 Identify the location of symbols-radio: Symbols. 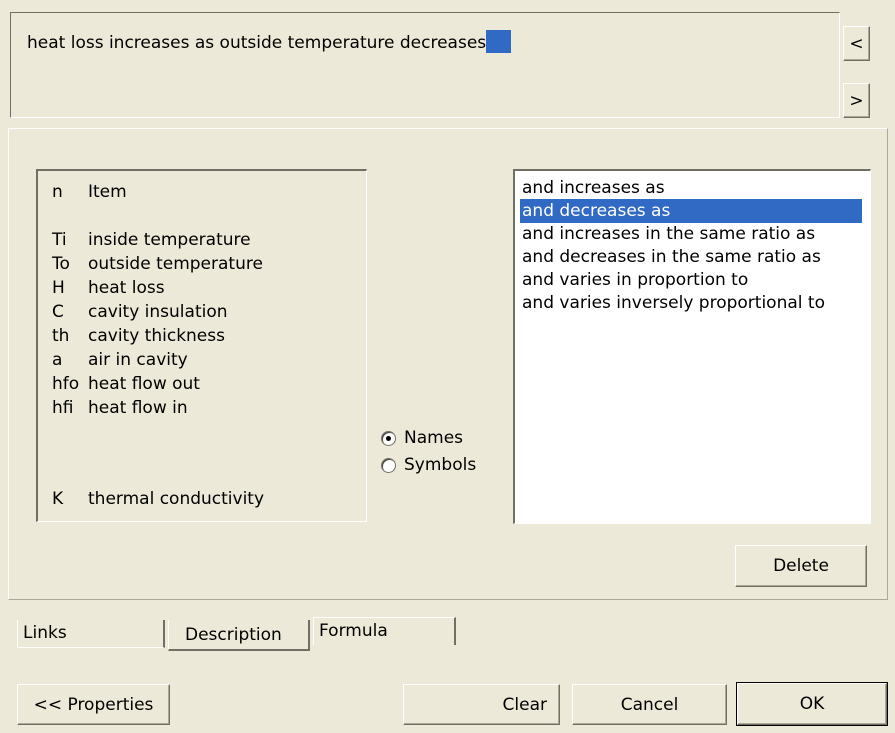
(428, 465).